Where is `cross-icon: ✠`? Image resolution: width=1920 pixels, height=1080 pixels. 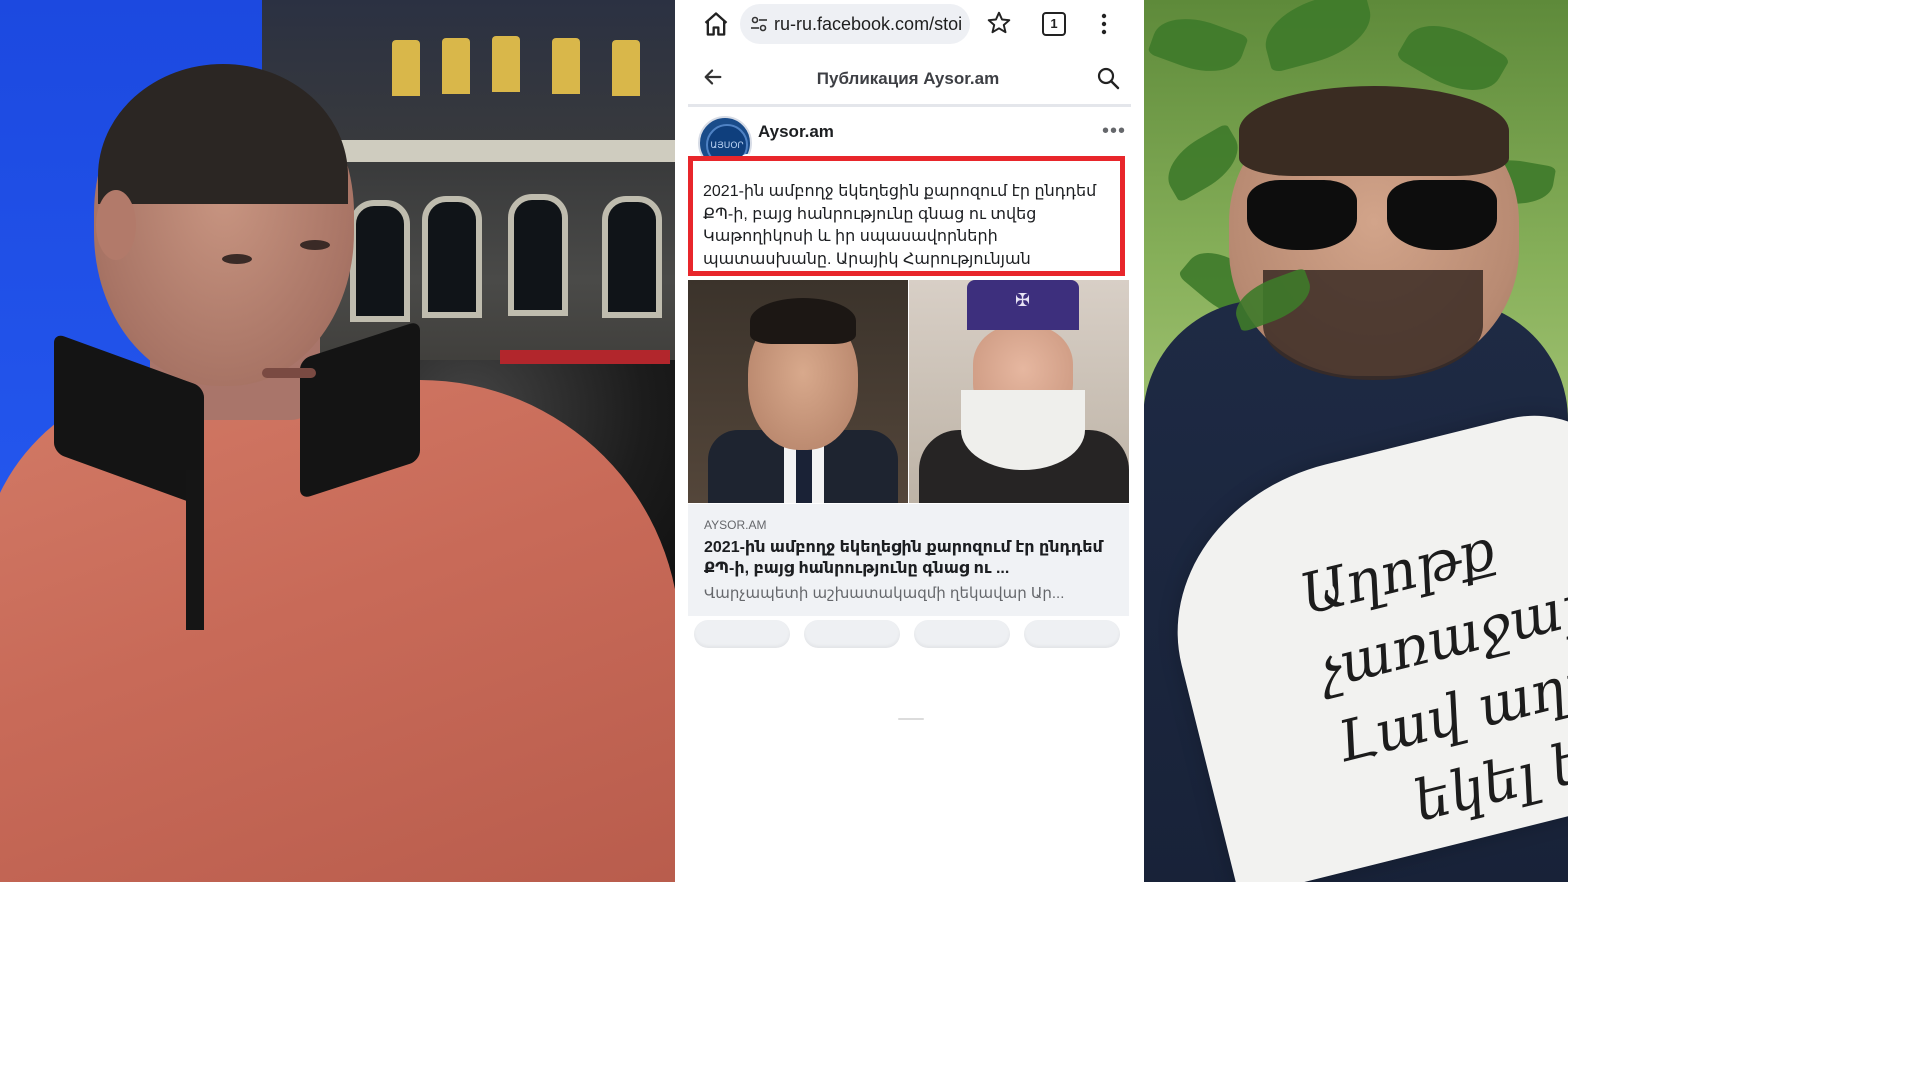 cross-icon: ✠ is located at coordinates (1023, 300).